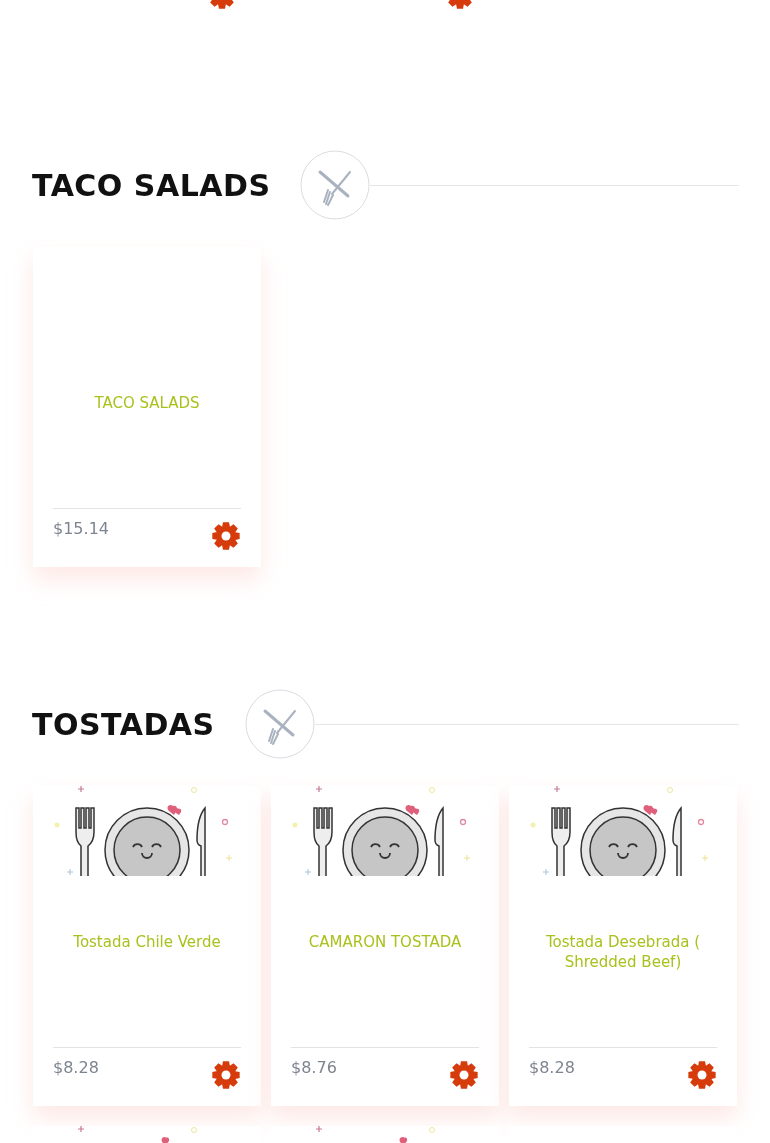  Describe the element at coordinates (151, 185) in the screenshot. I see `section-title: TACO SALADS` at that location.